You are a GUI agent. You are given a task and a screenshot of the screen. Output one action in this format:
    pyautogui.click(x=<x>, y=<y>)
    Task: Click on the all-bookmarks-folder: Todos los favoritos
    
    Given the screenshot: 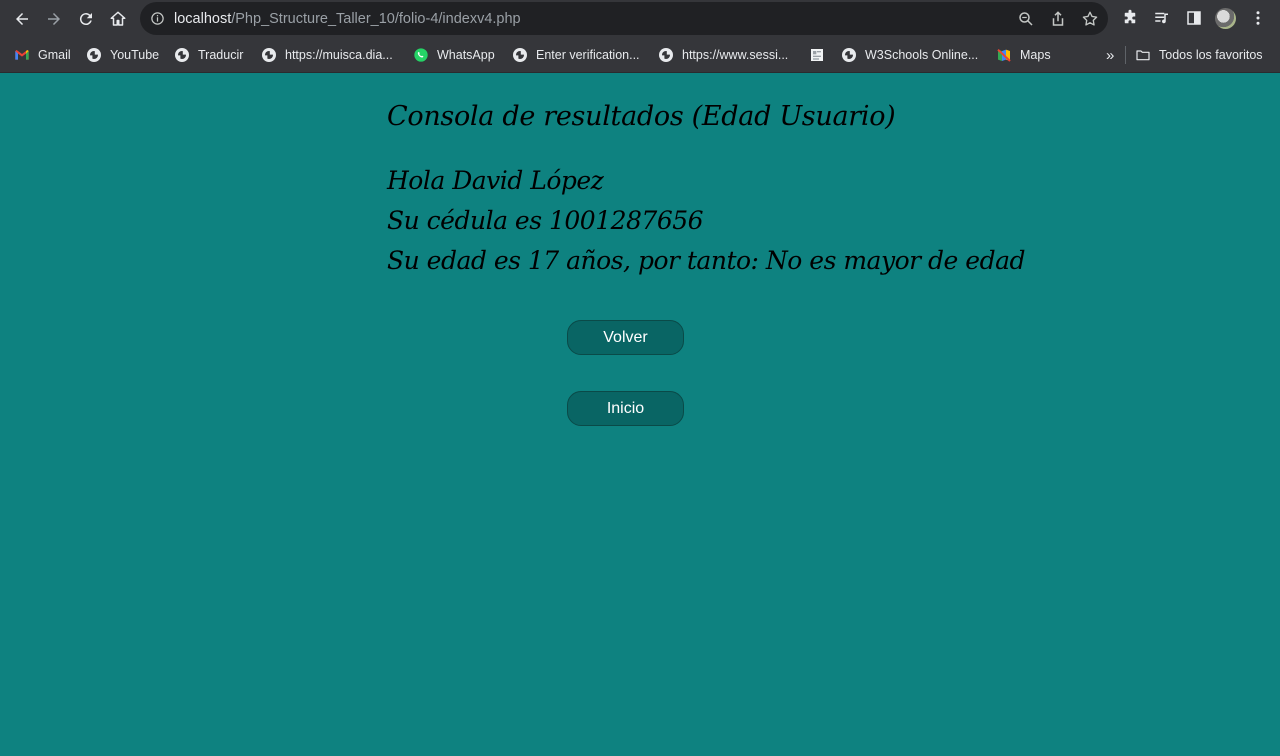 What is the action you would take?
    pyautogui.click(x=1199, y=55)
    